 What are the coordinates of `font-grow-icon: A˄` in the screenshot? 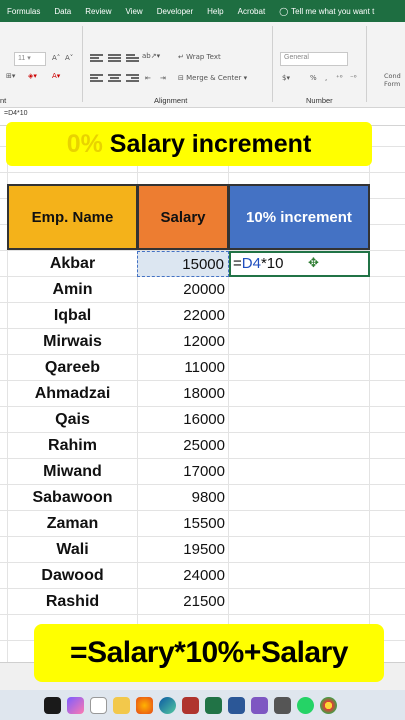 It's located at (56, 58).